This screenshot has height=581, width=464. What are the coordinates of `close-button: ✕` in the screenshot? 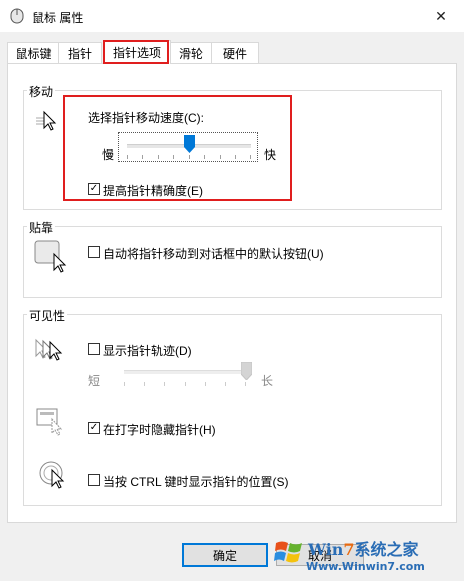 It's located at (441, 16).